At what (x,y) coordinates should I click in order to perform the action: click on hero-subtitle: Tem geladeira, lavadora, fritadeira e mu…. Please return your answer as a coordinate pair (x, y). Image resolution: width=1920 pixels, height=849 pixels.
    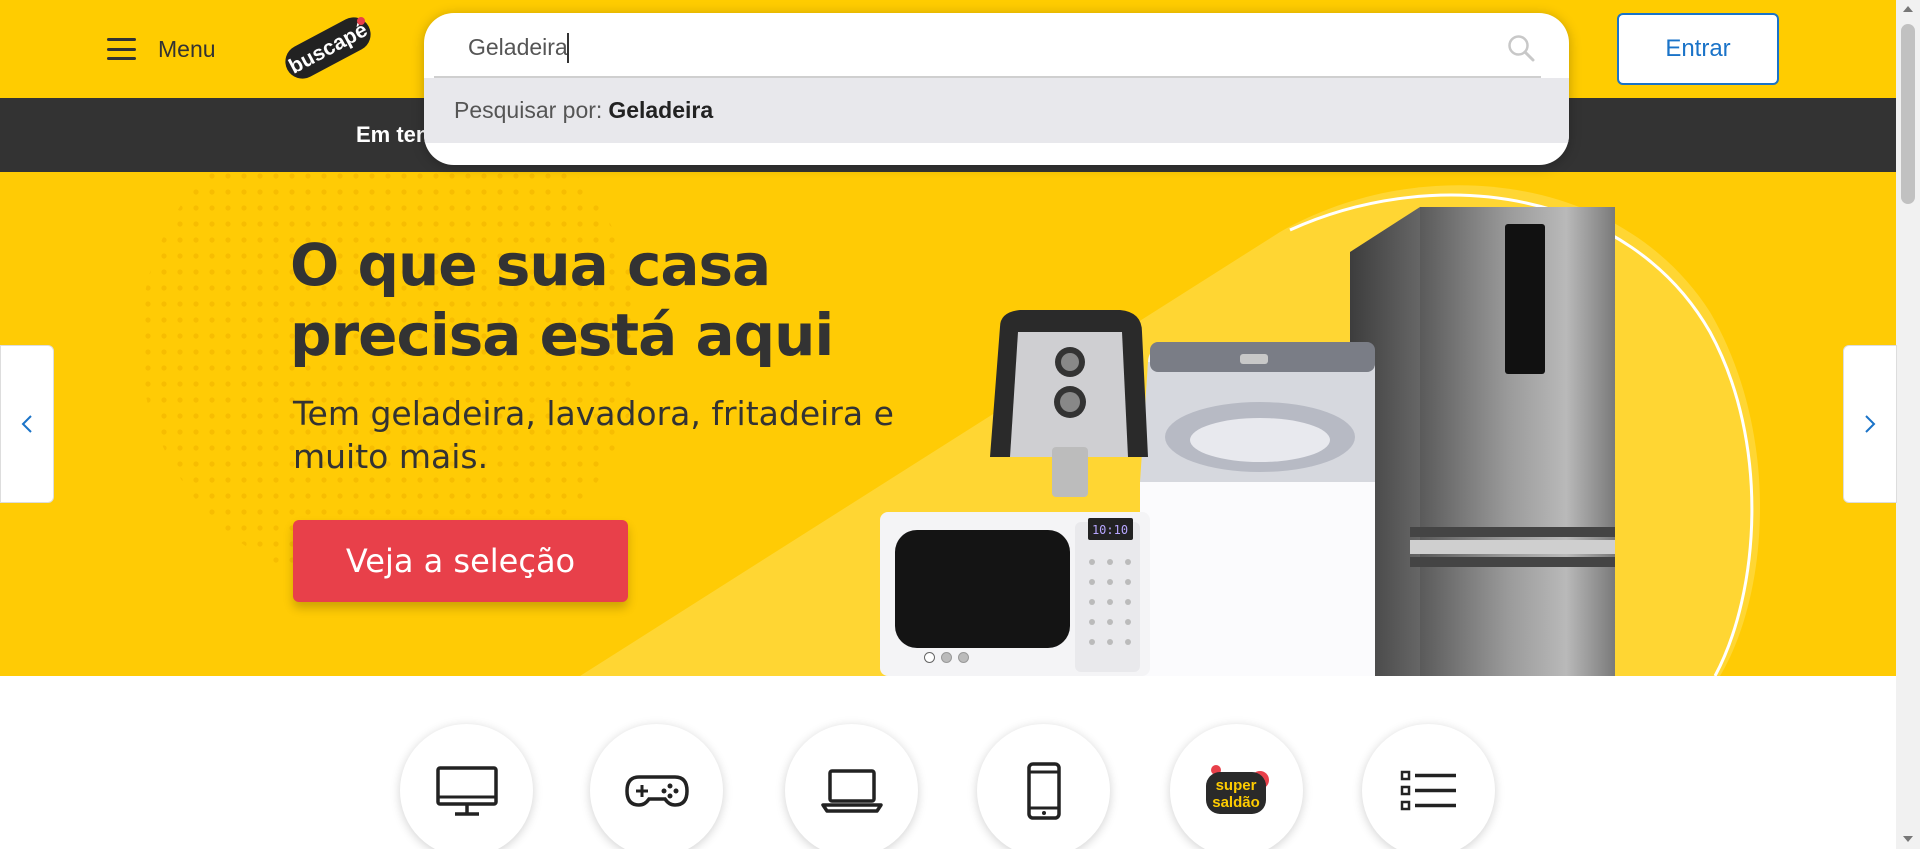
    Looking at the image, I should click on (593, 435).